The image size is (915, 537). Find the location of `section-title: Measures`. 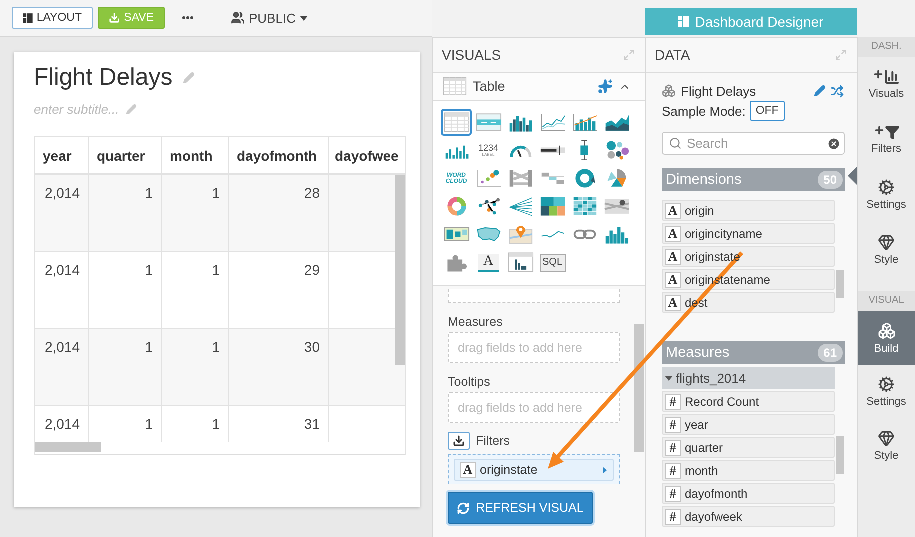

section-title: Measures is located at coordinates (698, 352).